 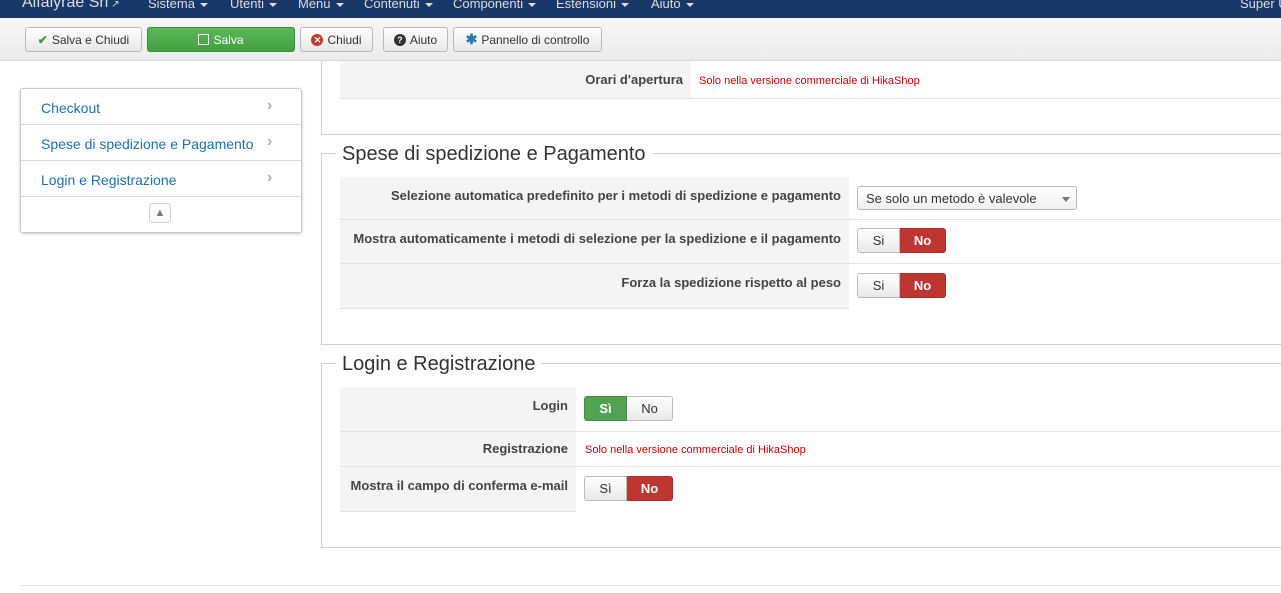 I want to click on menu-sistema: Sistema, so click(x=178, y=5).